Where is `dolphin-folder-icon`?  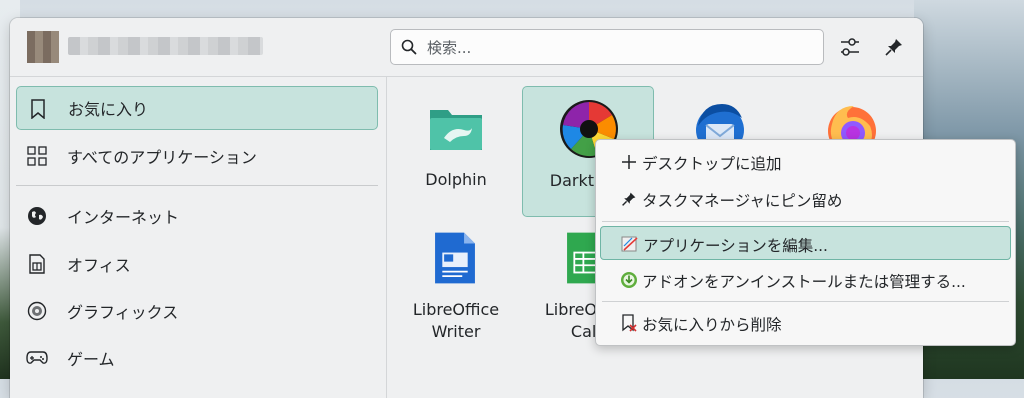
dolphin-folder-icon is located at coordinates (456, 130).